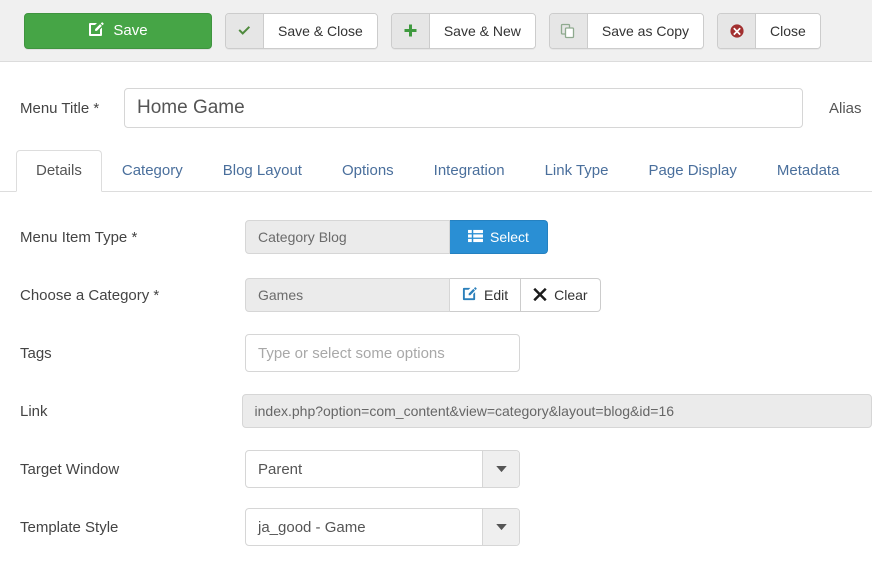 Image resolution: width=872 pixels, height=570 pixels. I want to click on tab-details: Details, so click(59, 171).